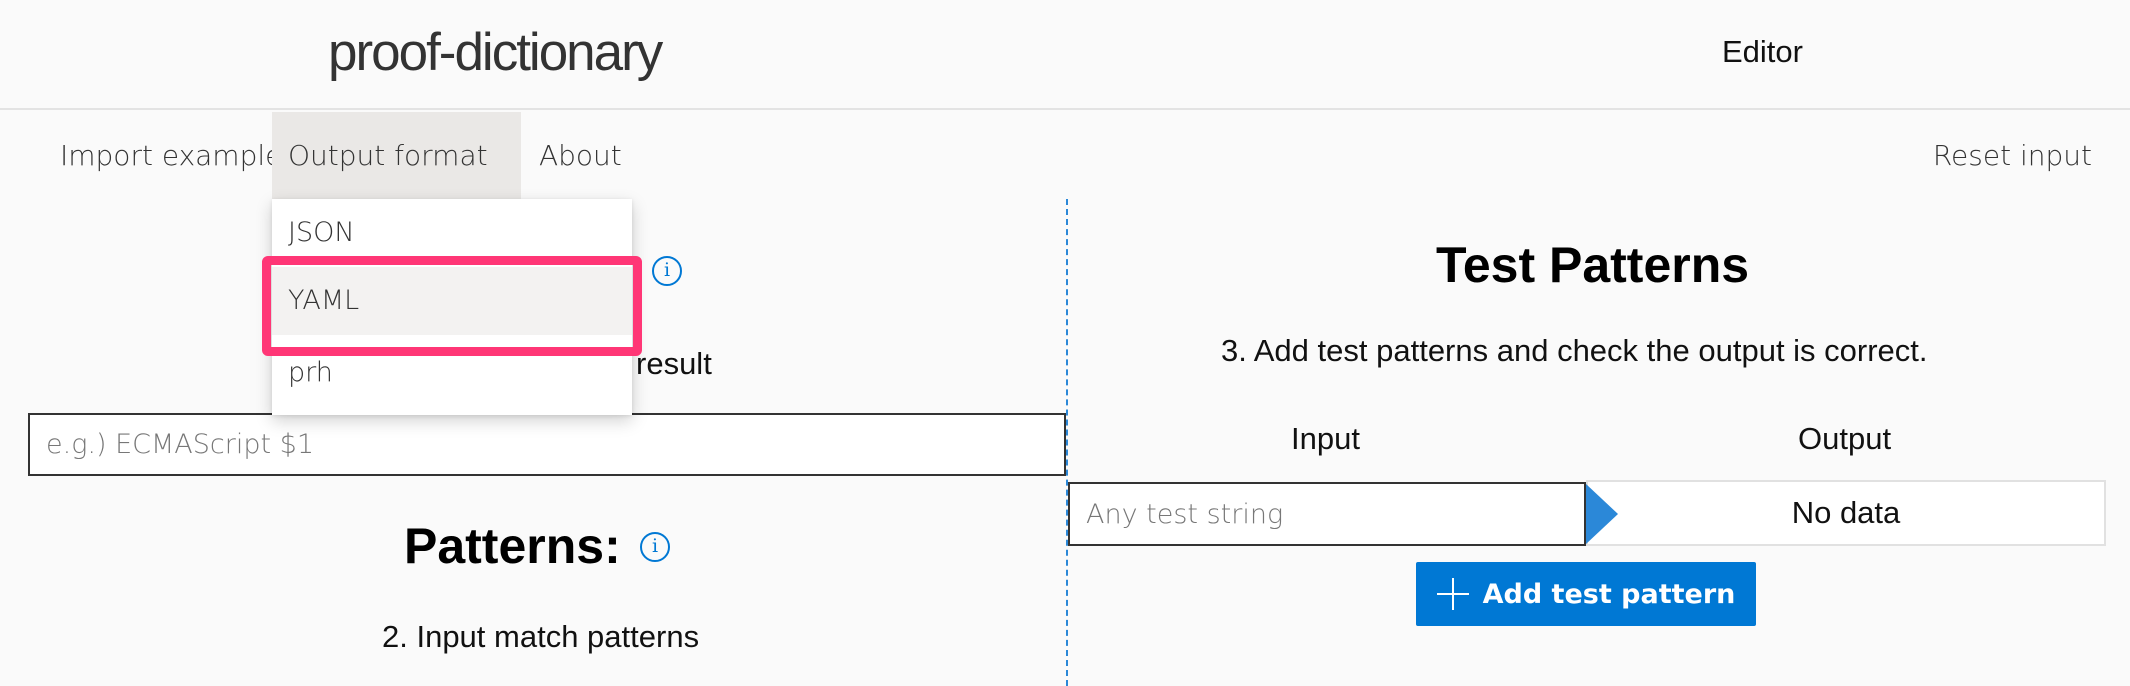  I want to click on output-format-label: Output format, so click(388, 155).